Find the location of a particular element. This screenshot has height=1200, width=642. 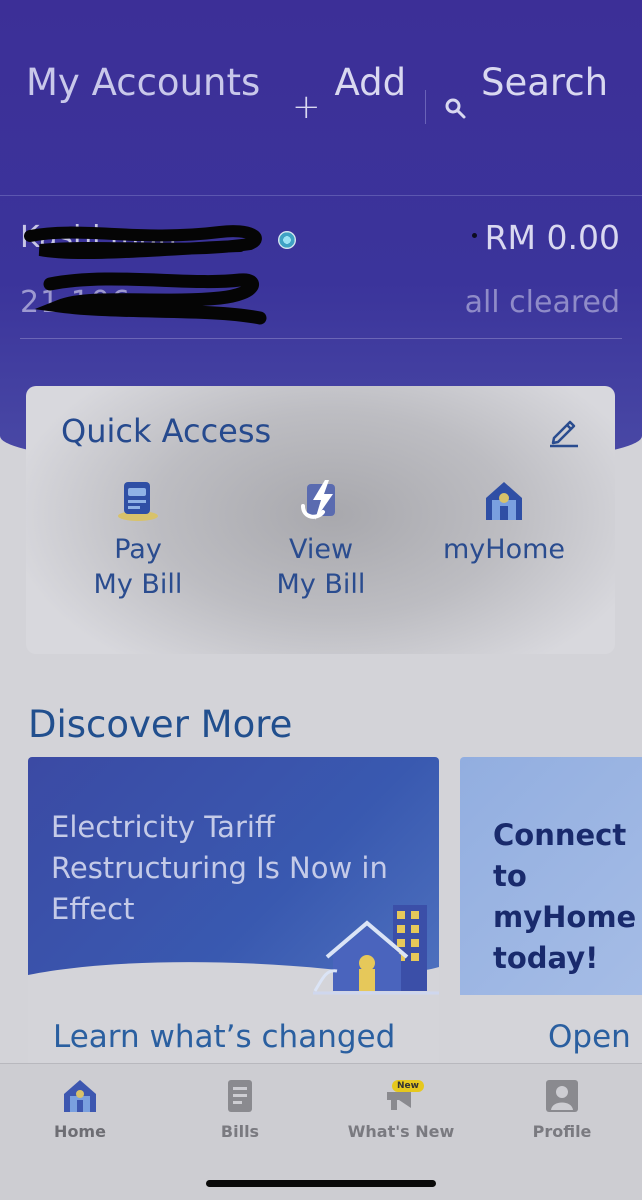

nav-label: Bills is located at coordinates (240, 1131).